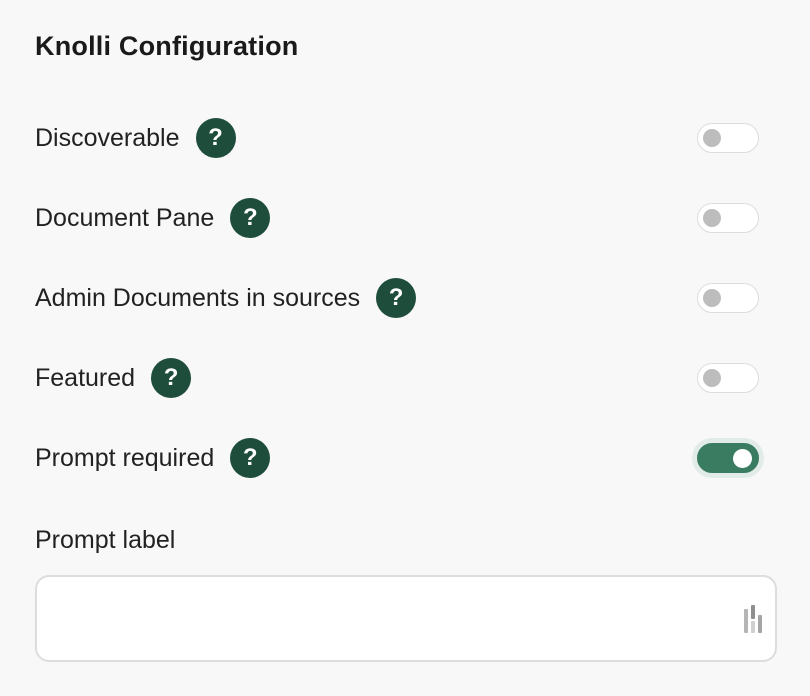 This screenshot has width=810, height=696. I want to click on prompt-required-toggle, so click(728, 458).